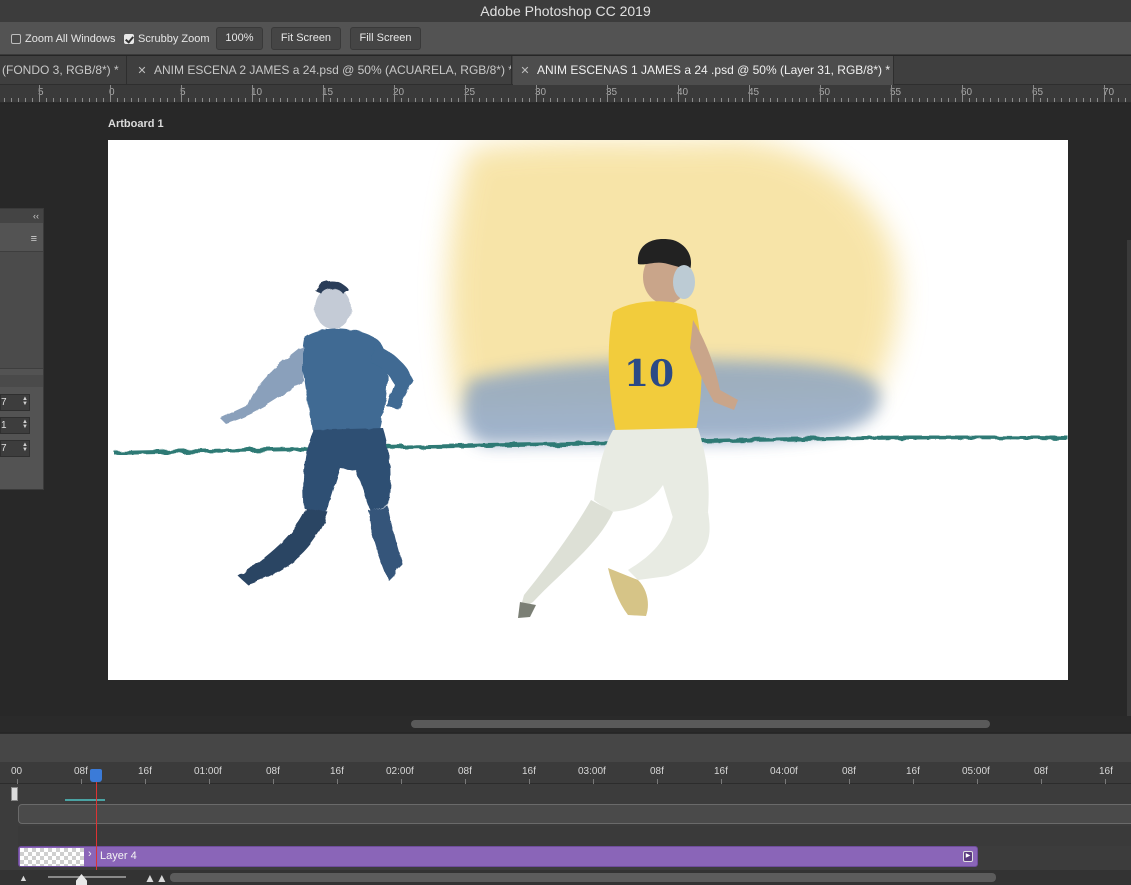 Image resolution: width=1131 pixels, height=885 pixels. Describe the element at coordinates (583, 877) in the screenshot. I see `timeline-scroll-thumb` at that location.